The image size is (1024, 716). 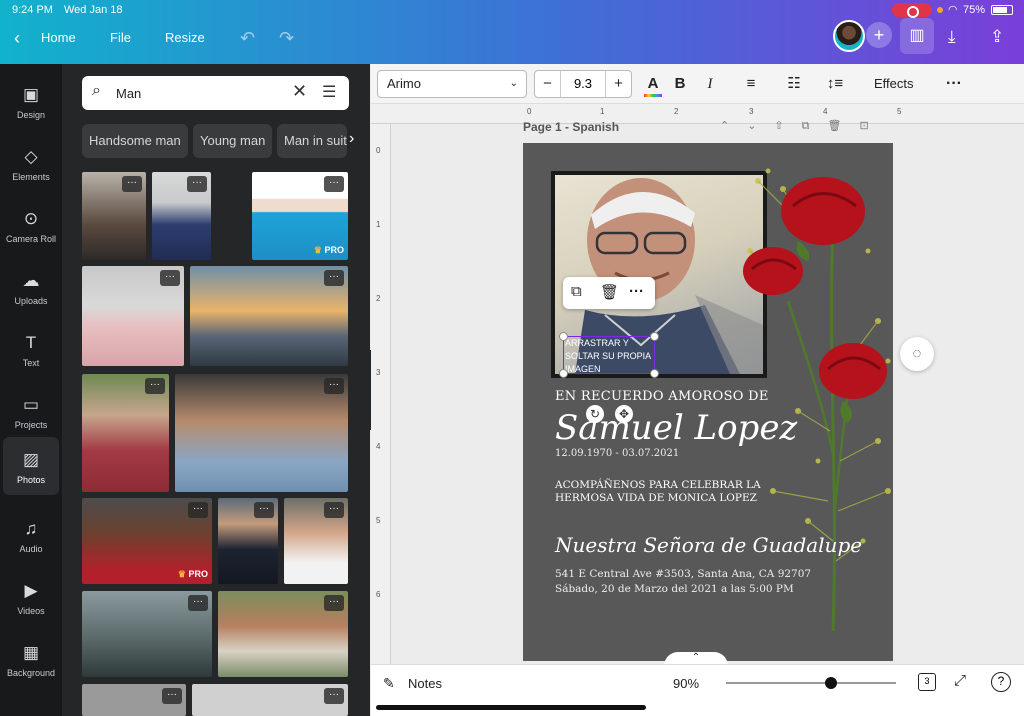 What do you see at coordinates (624, 414) in the screenshot?
I see `move-icon: ✥` at bounding box center [624, 414].